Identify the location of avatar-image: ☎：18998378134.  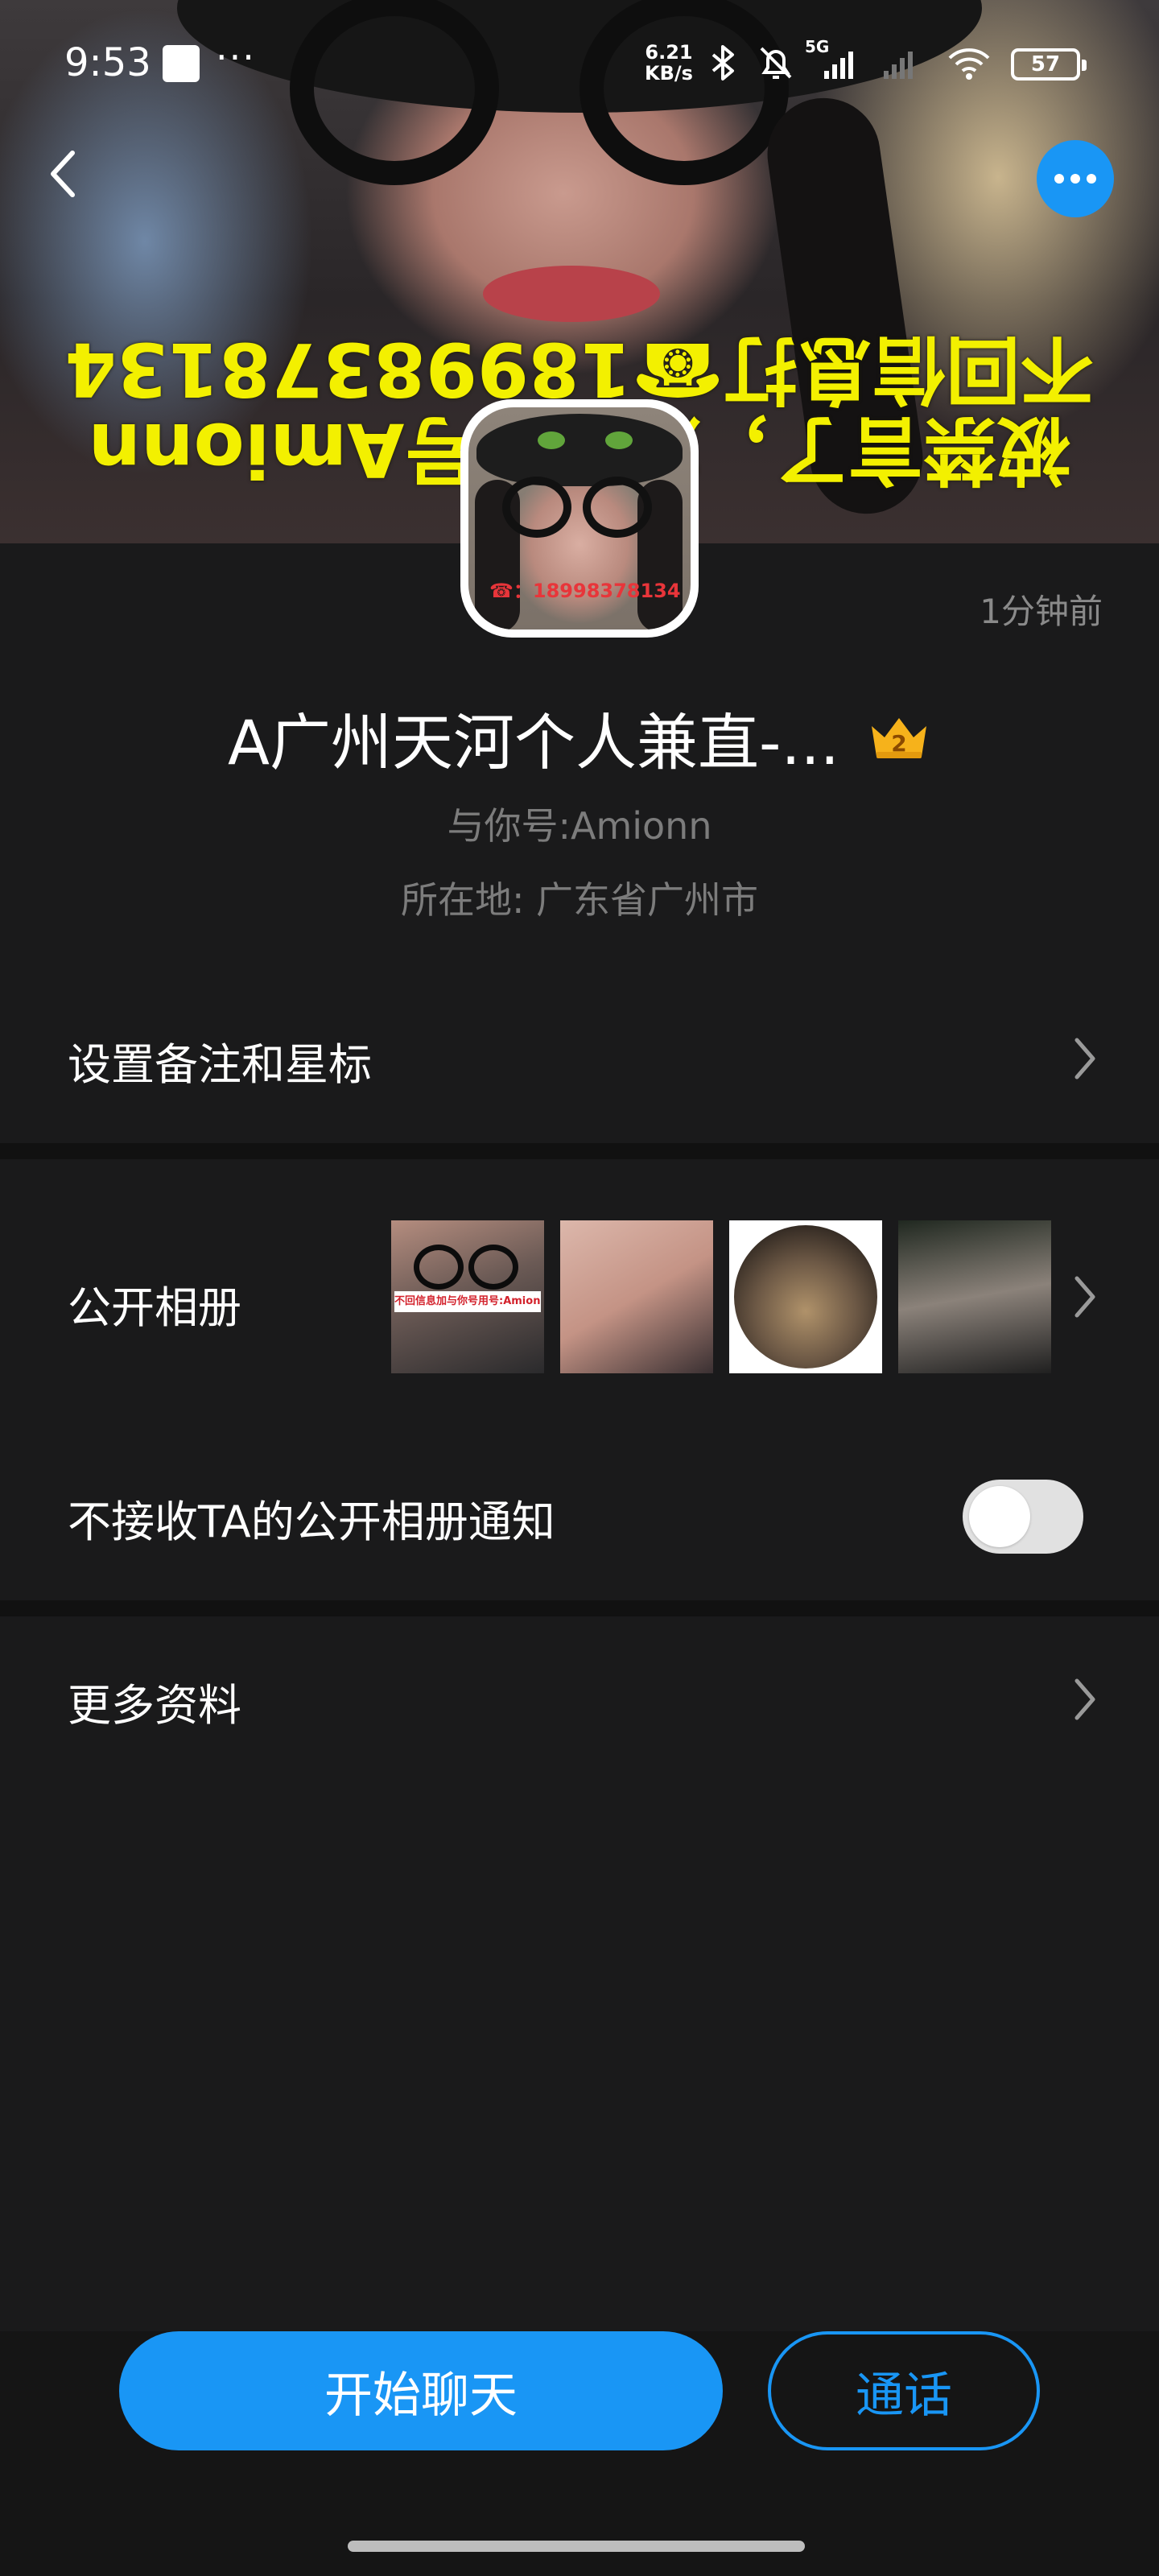
(579, 518).